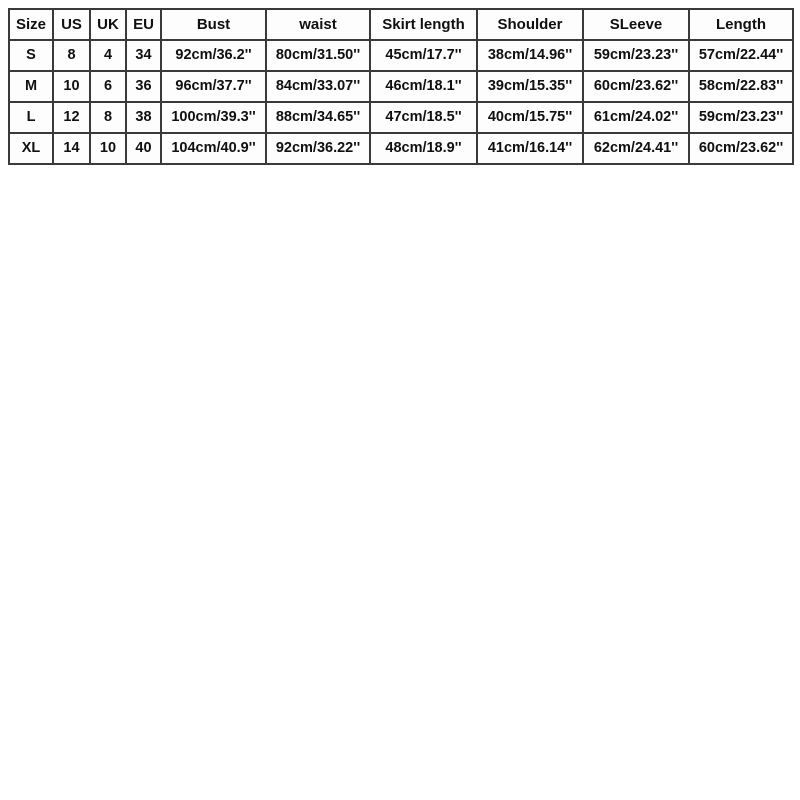  What do you see at coordinates (423, 86) in the screenshot?
I see `cell-skirt-length: 46cm/18.1''` at bounding box center [423, 86].